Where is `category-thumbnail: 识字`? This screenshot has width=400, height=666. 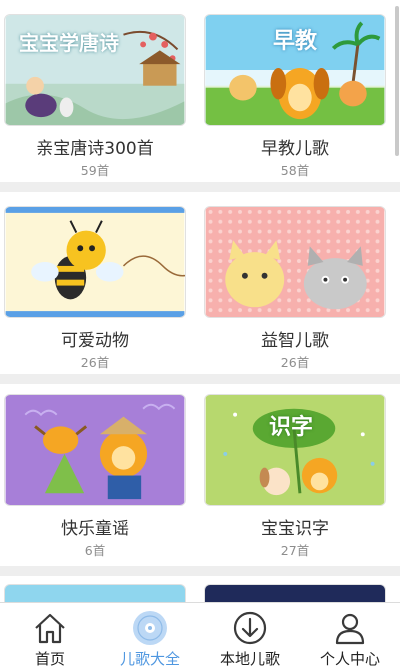
category-thumbnail: 识字 is located at coordinates (295, 450).